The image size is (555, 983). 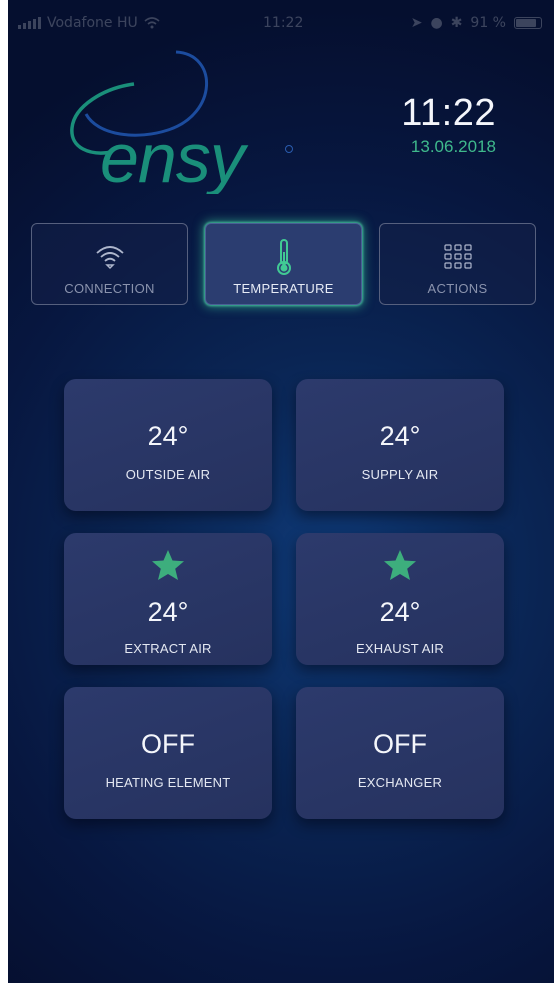 I want to click on carrier-label: Vodafone HU, so click(x=92, y=23).